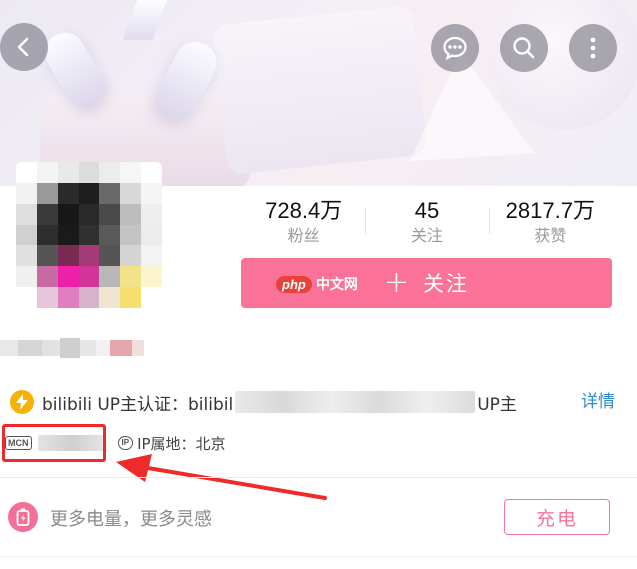 This screenshot has width=637, height=569. What do you see at coordinates (23, 517) in the screenshot?
I see `battery-charge-icon` at bounding box center [23, 517].